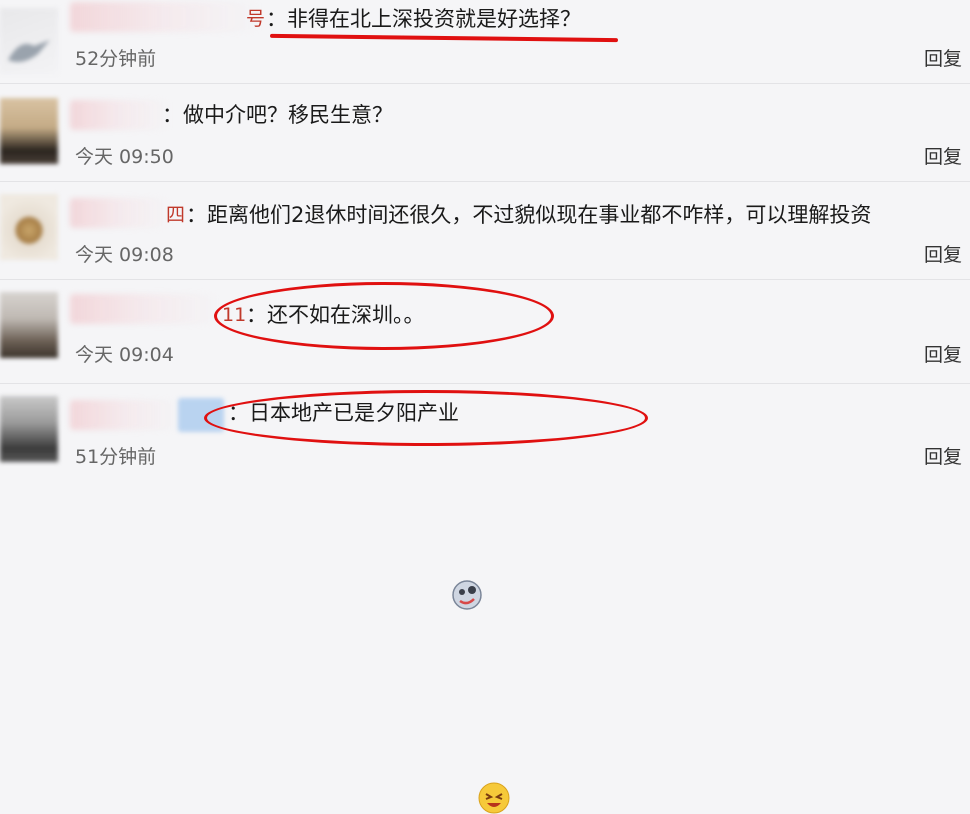 This screenshot has height=814, width=970. What do you see at coordinates (124, 255) in the screenshot?
I see `comment-time: 今天 09:08` at bounding box center [124, 255].